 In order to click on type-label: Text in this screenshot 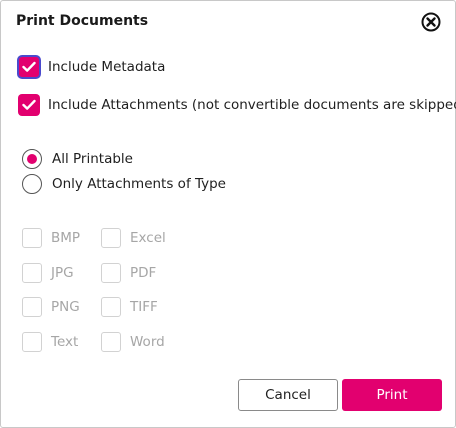, I will do `click(65, 342)`.